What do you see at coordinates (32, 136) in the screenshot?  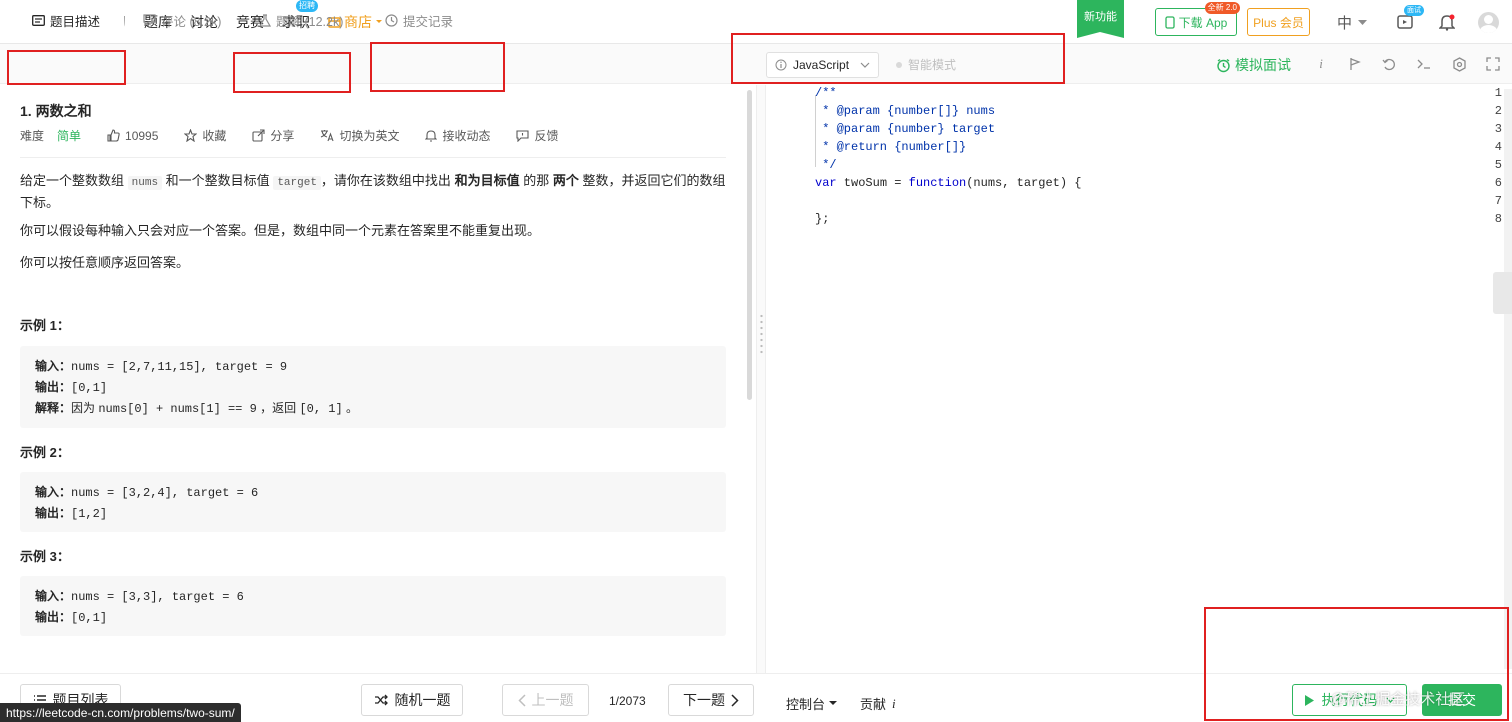 I see `difficulty-label: 难度` at bounding box center [32, 136].